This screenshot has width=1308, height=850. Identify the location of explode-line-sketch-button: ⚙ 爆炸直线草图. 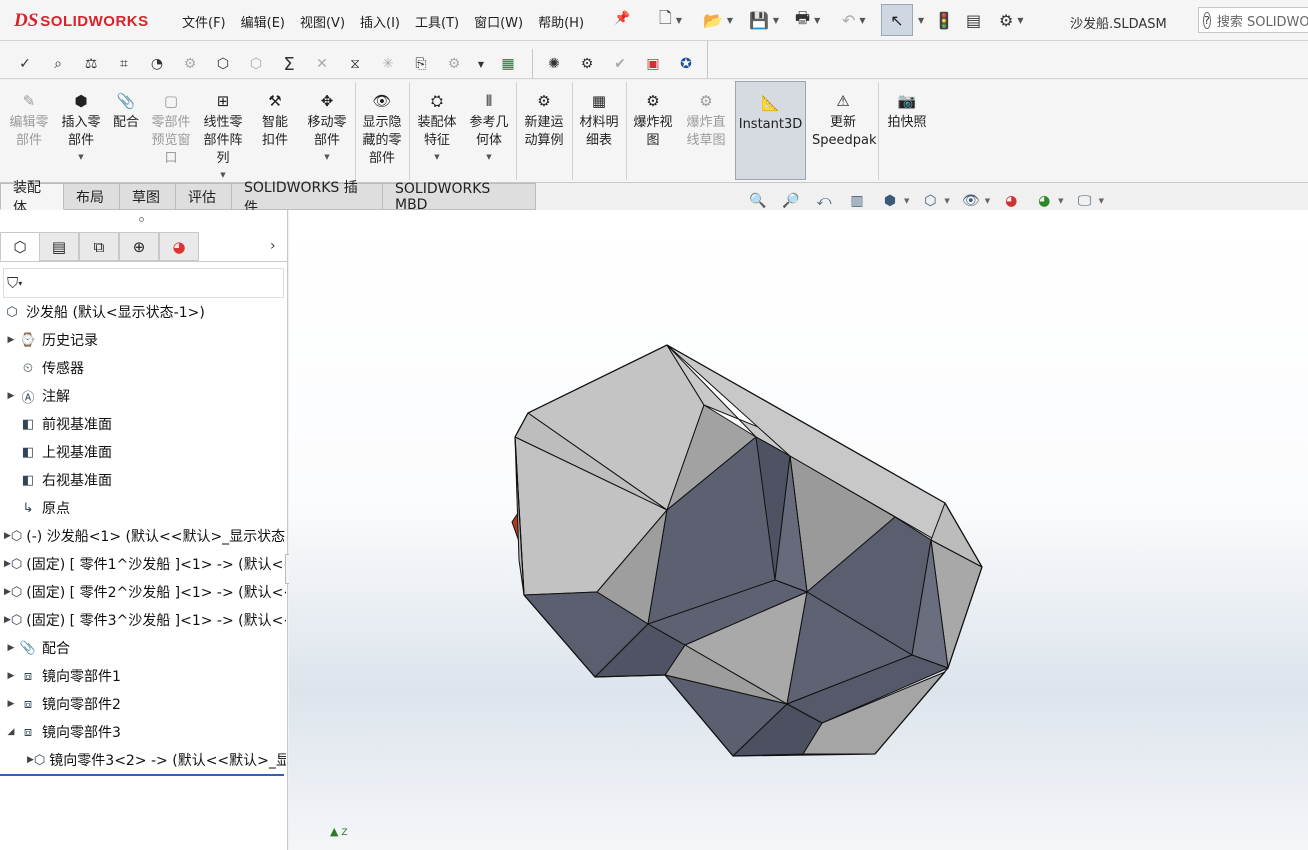
(706, 131).